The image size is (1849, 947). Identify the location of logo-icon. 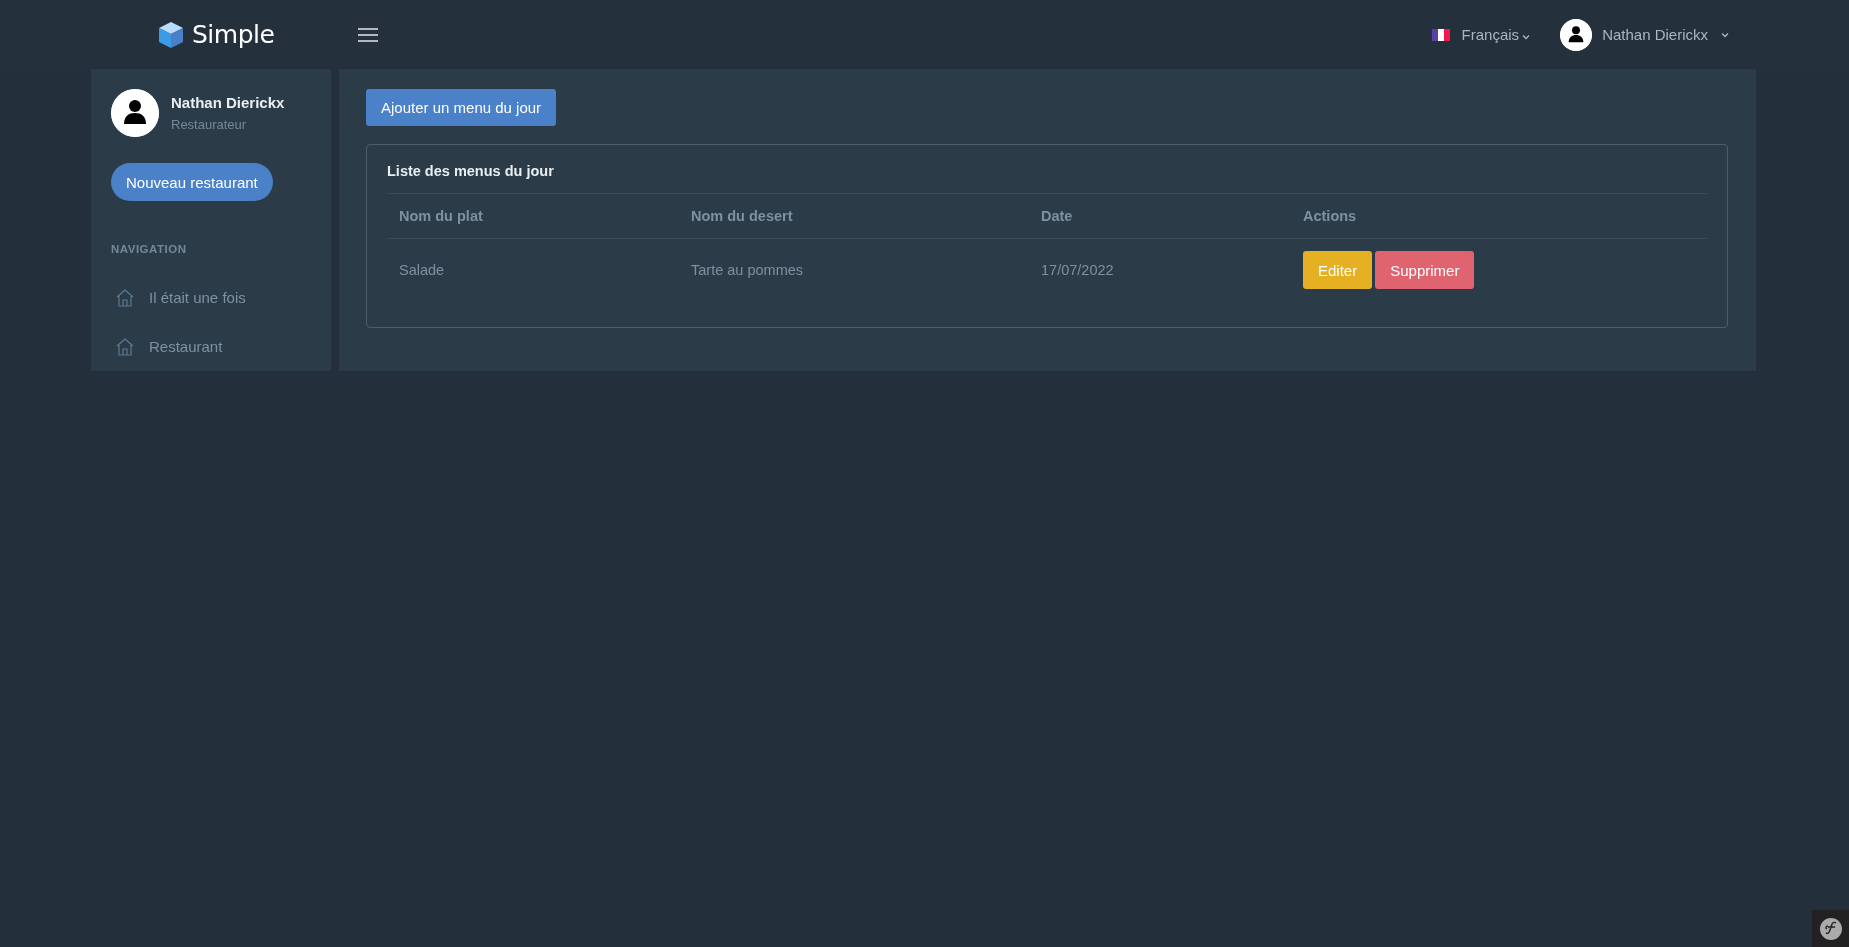
(1830, 928).